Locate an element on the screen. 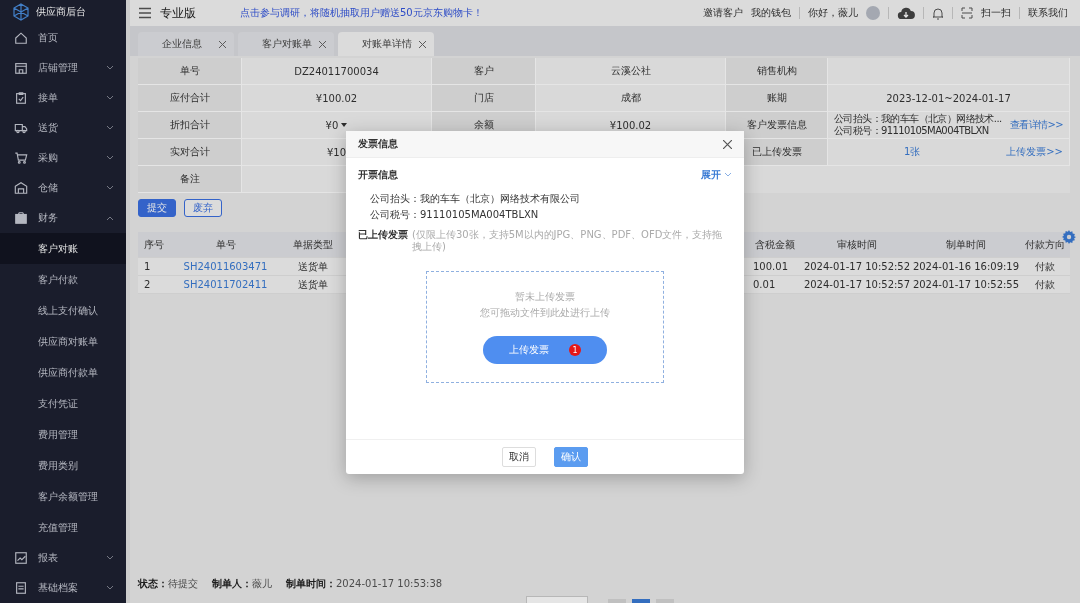  table-cell-text: 100.01 is located at coordinates (770, 266).